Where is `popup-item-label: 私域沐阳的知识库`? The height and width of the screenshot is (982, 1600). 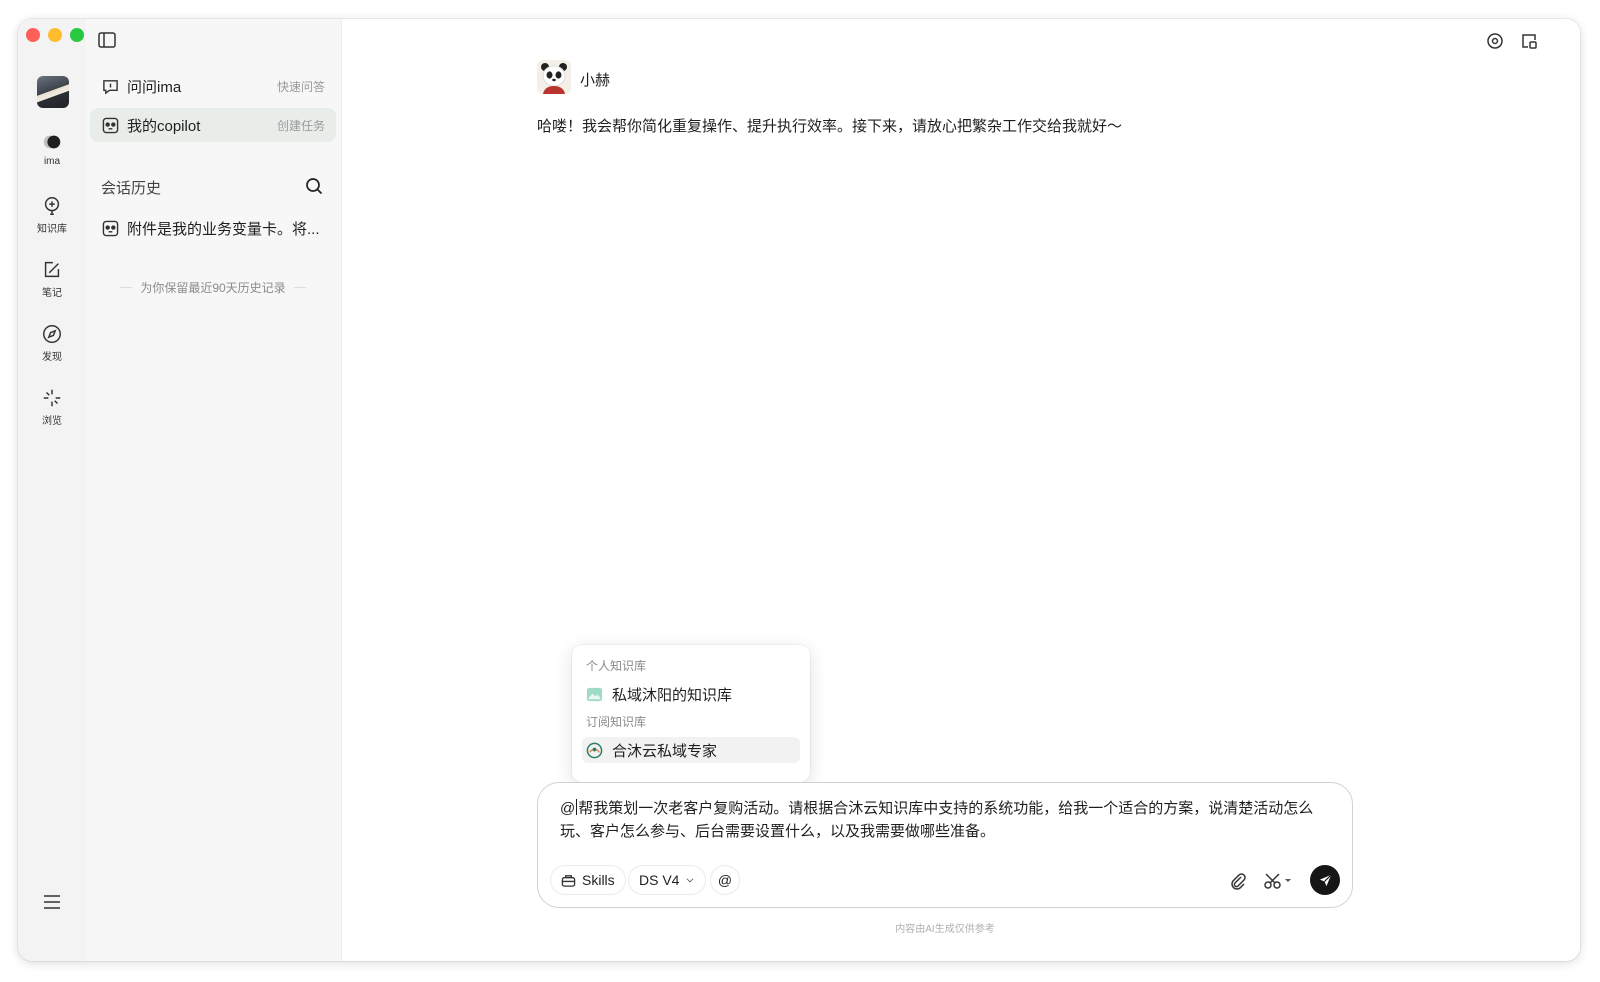 popup-item-label: 私域沐阳的知识库 is located at coordinates (672, 695).